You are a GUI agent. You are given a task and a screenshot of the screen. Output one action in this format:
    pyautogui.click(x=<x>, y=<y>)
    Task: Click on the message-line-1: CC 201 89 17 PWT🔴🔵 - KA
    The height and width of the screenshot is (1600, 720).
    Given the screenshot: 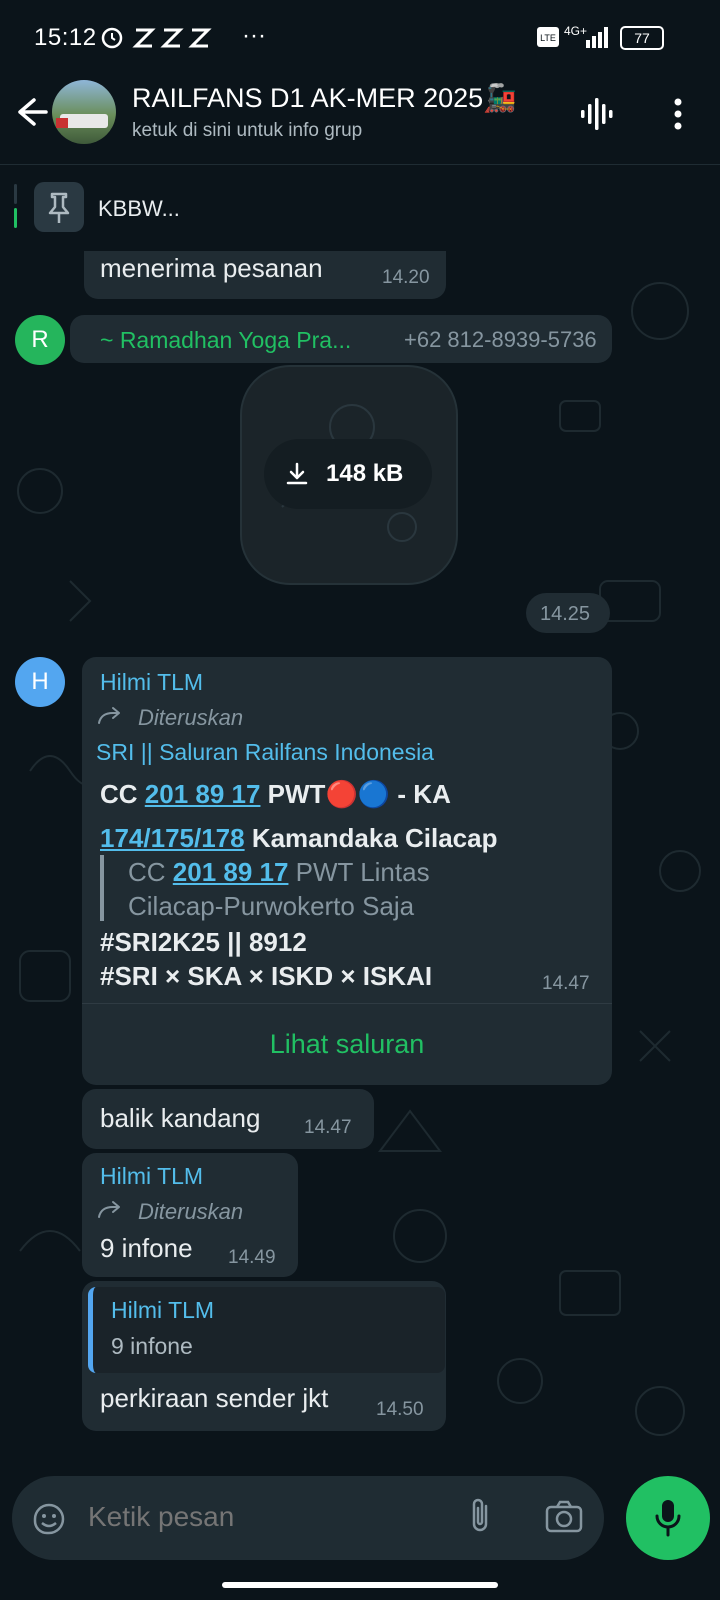 What is the action you would take?
    pyautogui.click(x=275, y=794)
    